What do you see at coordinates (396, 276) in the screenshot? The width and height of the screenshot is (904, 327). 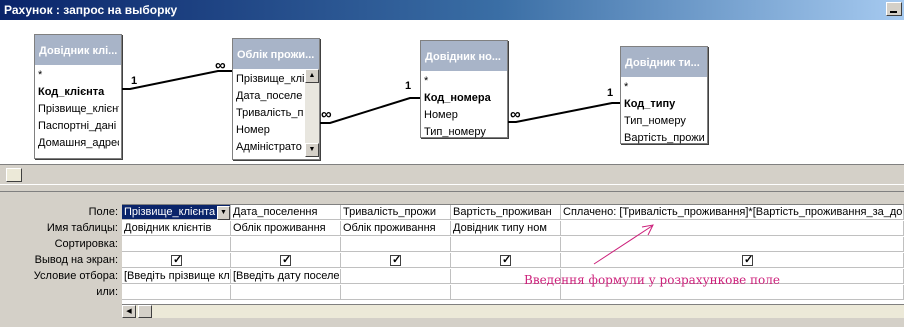 I see `grid-cell-criteria` at bounding box center [396, 276].